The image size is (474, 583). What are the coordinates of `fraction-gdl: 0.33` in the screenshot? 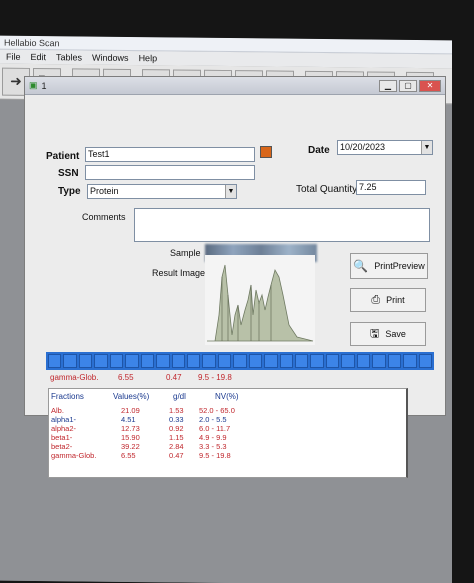 It's located at (176, 419).